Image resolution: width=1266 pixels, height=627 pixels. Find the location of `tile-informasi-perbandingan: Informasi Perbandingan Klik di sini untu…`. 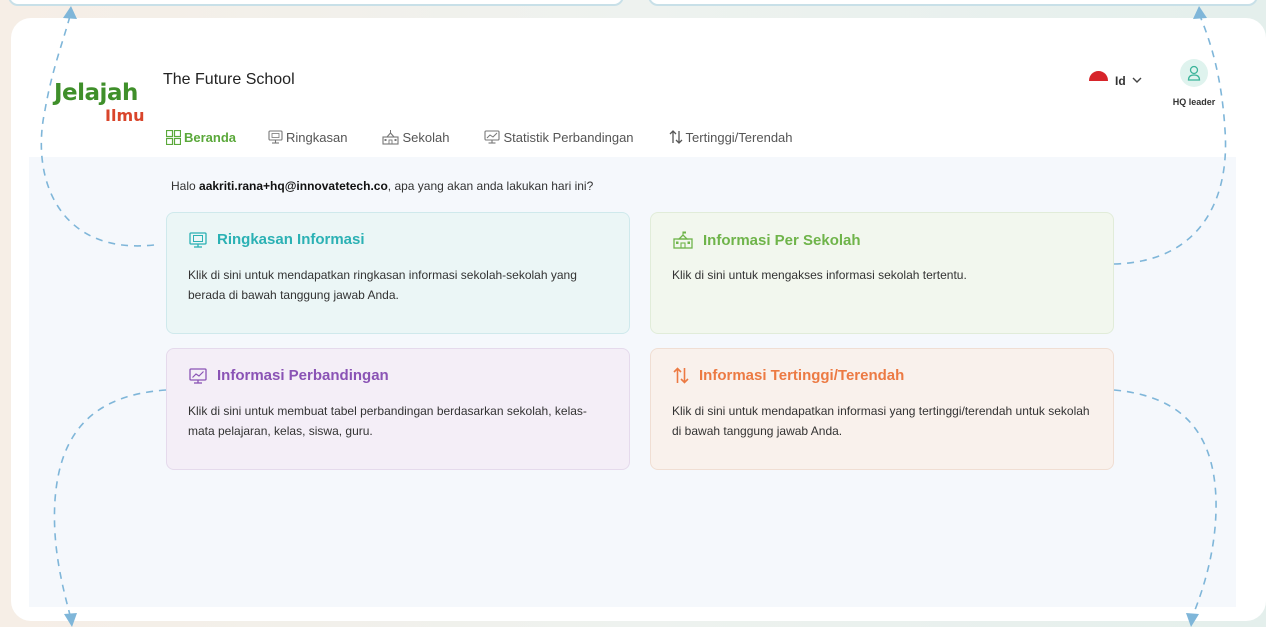

tile-informasi-perbandingan: Informasi Perbandingan Klik di sini untu… is located at coordinates (398, 409).